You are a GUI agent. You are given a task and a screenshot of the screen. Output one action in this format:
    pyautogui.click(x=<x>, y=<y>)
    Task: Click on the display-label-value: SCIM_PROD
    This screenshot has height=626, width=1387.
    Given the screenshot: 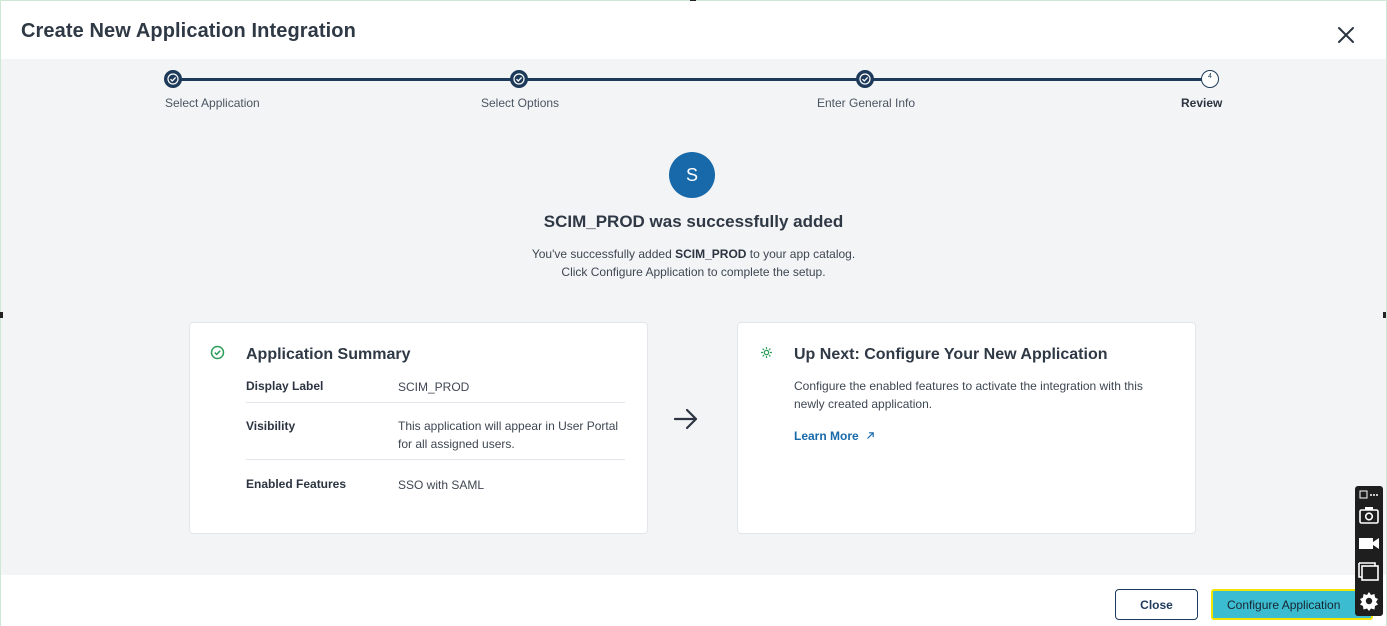 What is the action you would take?
    pyautogui.click(x=434, y=387)
    